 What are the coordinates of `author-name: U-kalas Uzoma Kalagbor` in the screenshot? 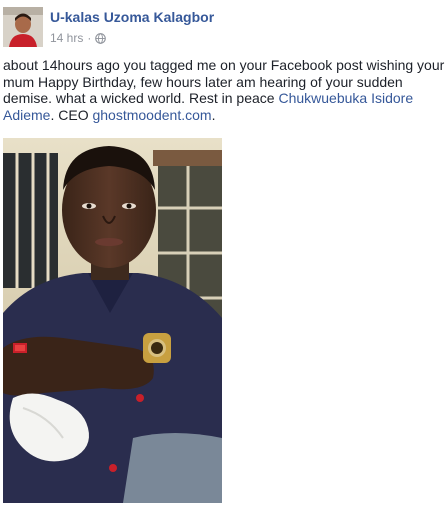 It's located at (132, 17).